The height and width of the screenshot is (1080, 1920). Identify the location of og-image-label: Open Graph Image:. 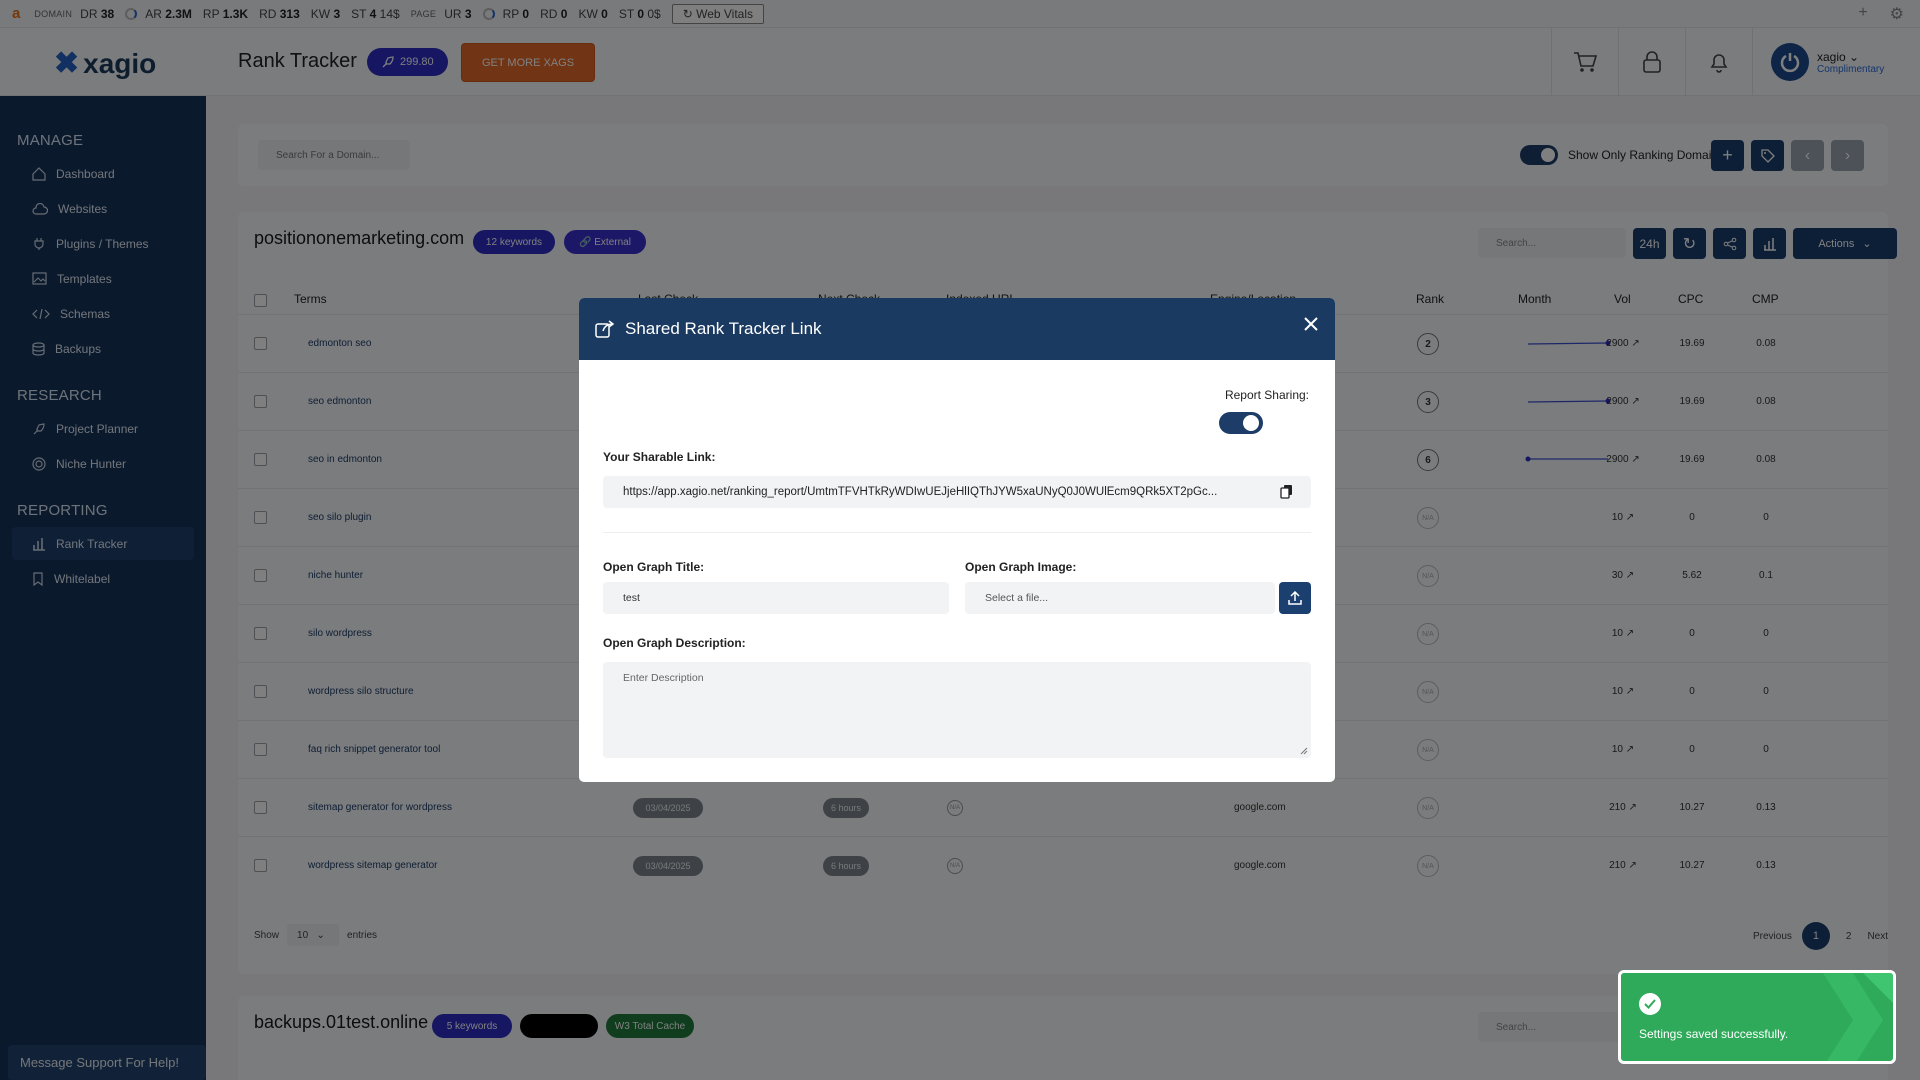
(1021, 567).